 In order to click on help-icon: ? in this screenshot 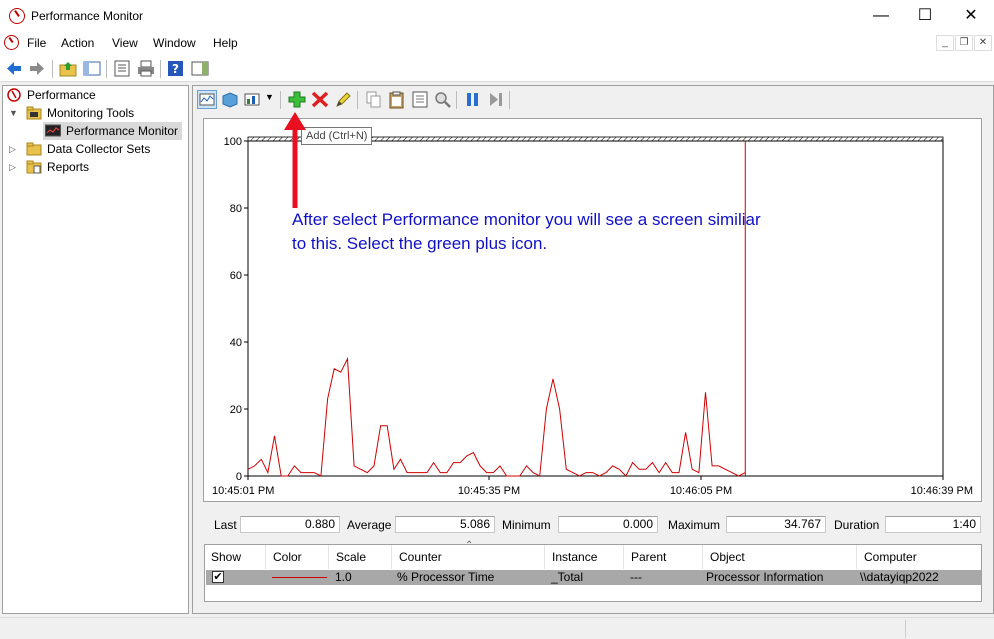, I will do `click(176, 68)`.